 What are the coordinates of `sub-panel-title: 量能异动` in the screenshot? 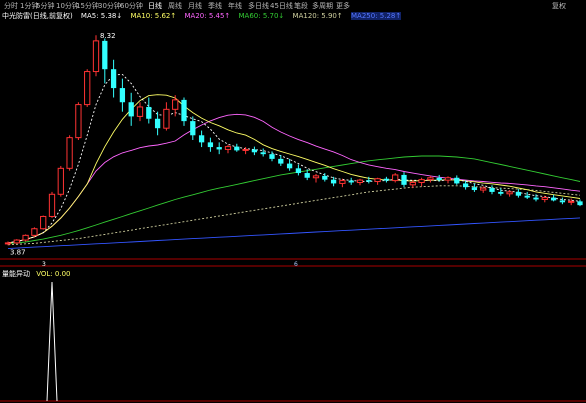 It's located at (16, 274).